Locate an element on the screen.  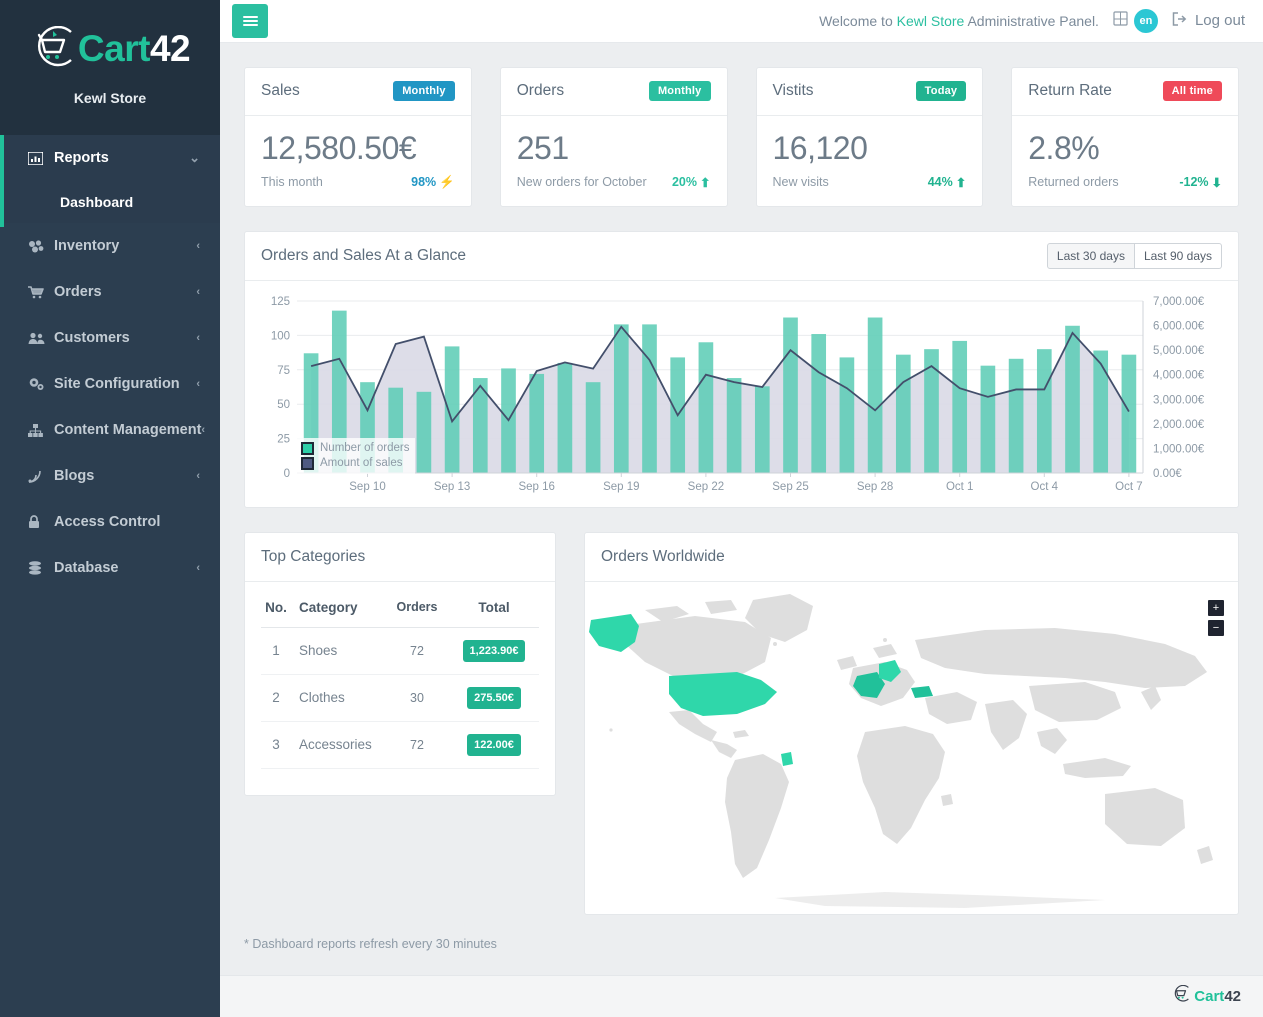
logout-button: Log out is located at coordinates (1208, 21).